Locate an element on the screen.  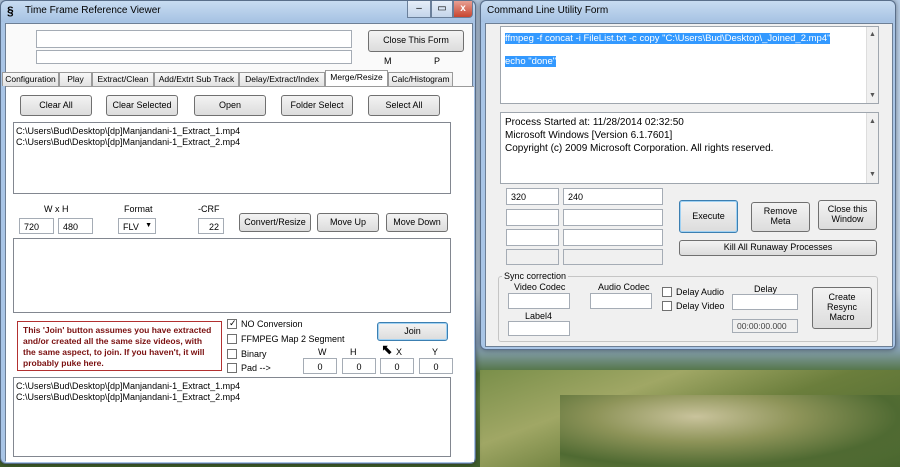
delay-video-label: Delay Video is located at coordinates (700, 306).